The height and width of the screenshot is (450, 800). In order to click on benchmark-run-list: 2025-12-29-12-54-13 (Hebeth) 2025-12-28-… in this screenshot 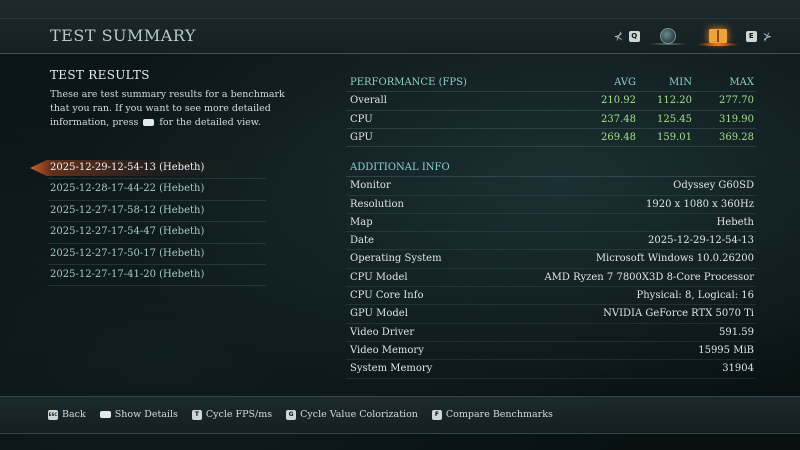, I will do `click(157, 222)`.